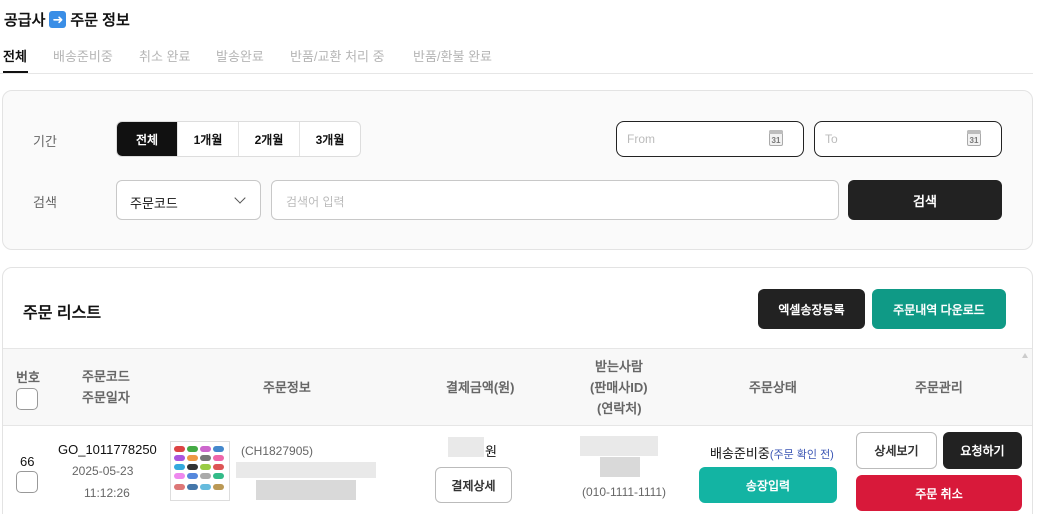  Describe the element at coordinates (277, 451) in the screenshot. I see `product-code: (CH1827905)` at that location.